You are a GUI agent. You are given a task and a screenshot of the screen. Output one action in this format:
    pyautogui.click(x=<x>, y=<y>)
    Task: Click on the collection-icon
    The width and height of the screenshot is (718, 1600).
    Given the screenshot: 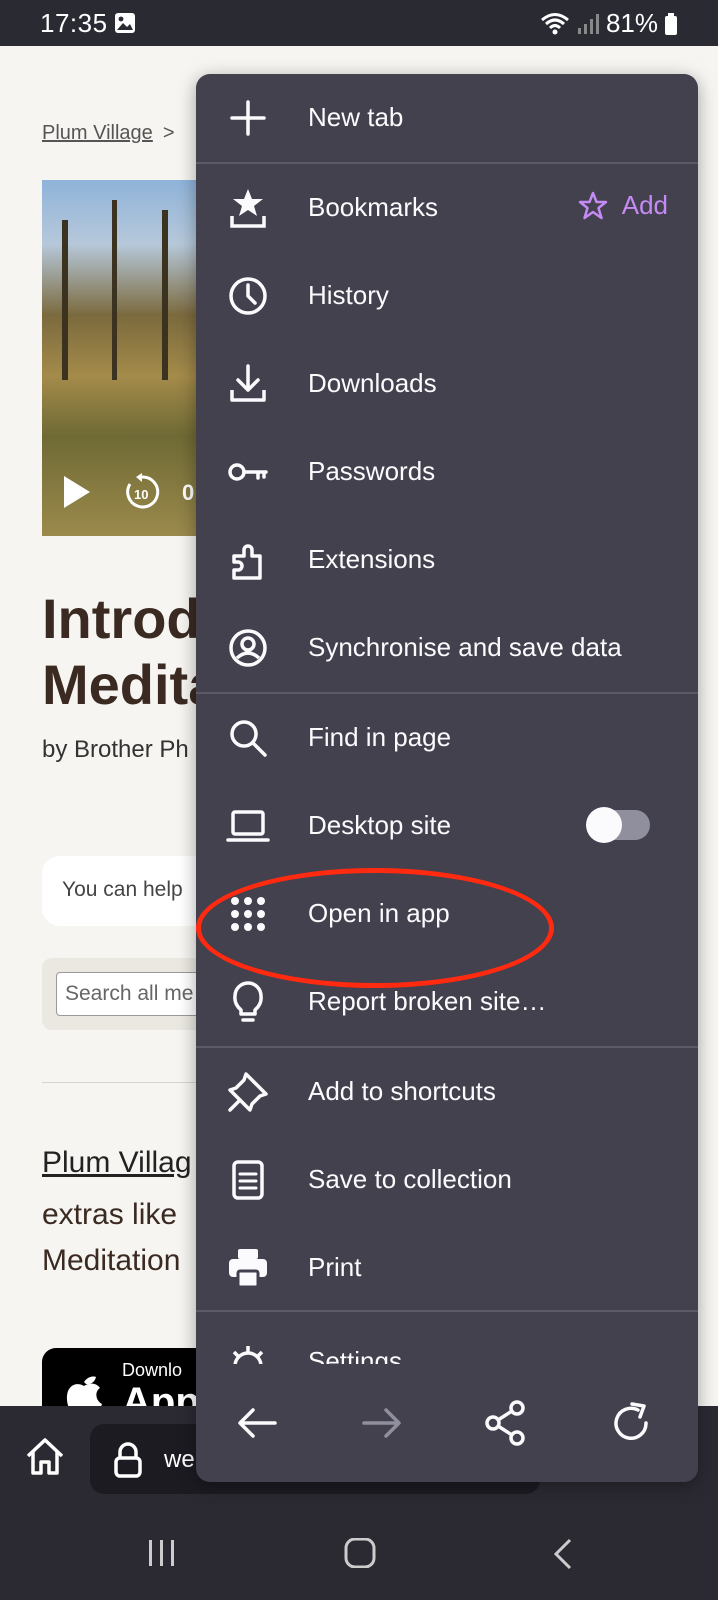 What is the action you would take?
    pyautogui.click(x=248, y=1180)
    